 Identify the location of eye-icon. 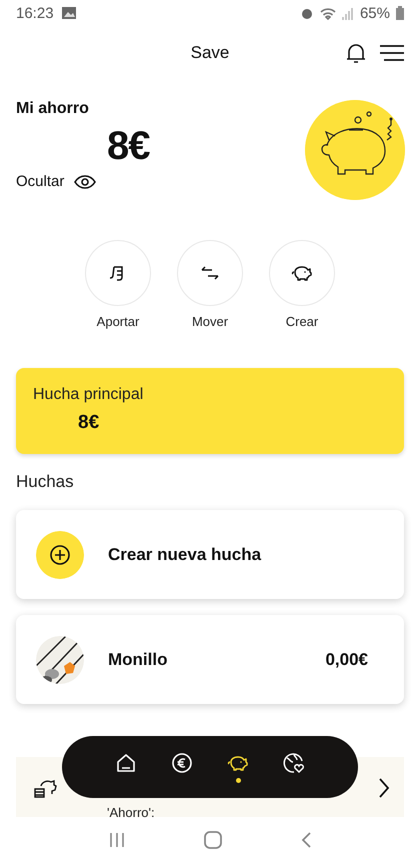
(85, 181).